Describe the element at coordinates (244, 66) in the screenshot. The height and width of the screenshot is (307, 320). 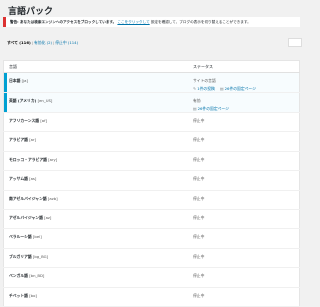
I see `status-column-header: ステータス` at that location.